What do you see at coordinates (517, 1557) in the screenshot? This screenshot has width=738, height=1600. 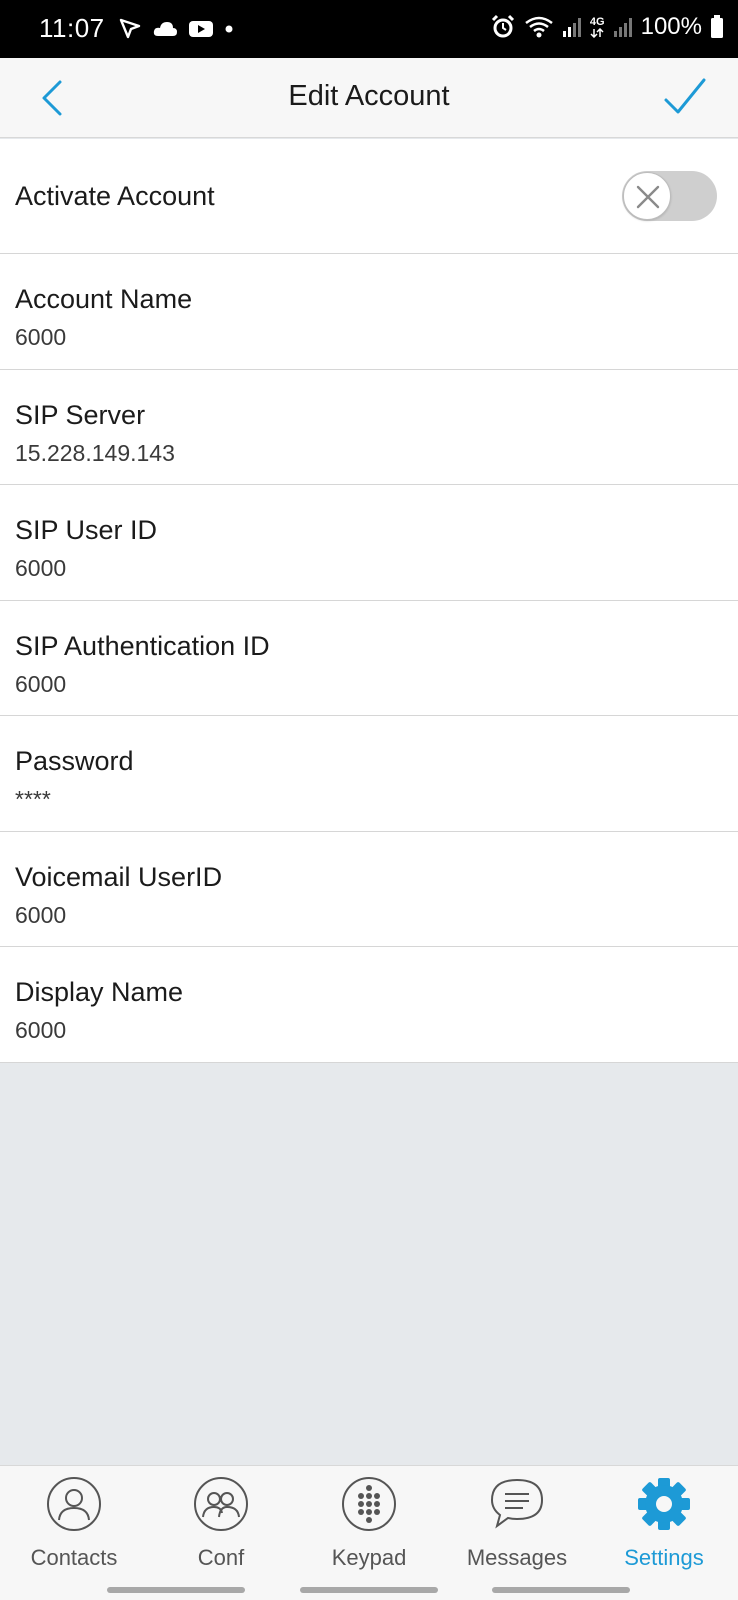 I see `nav-label: Messages` at bounding box center [517, 1557].